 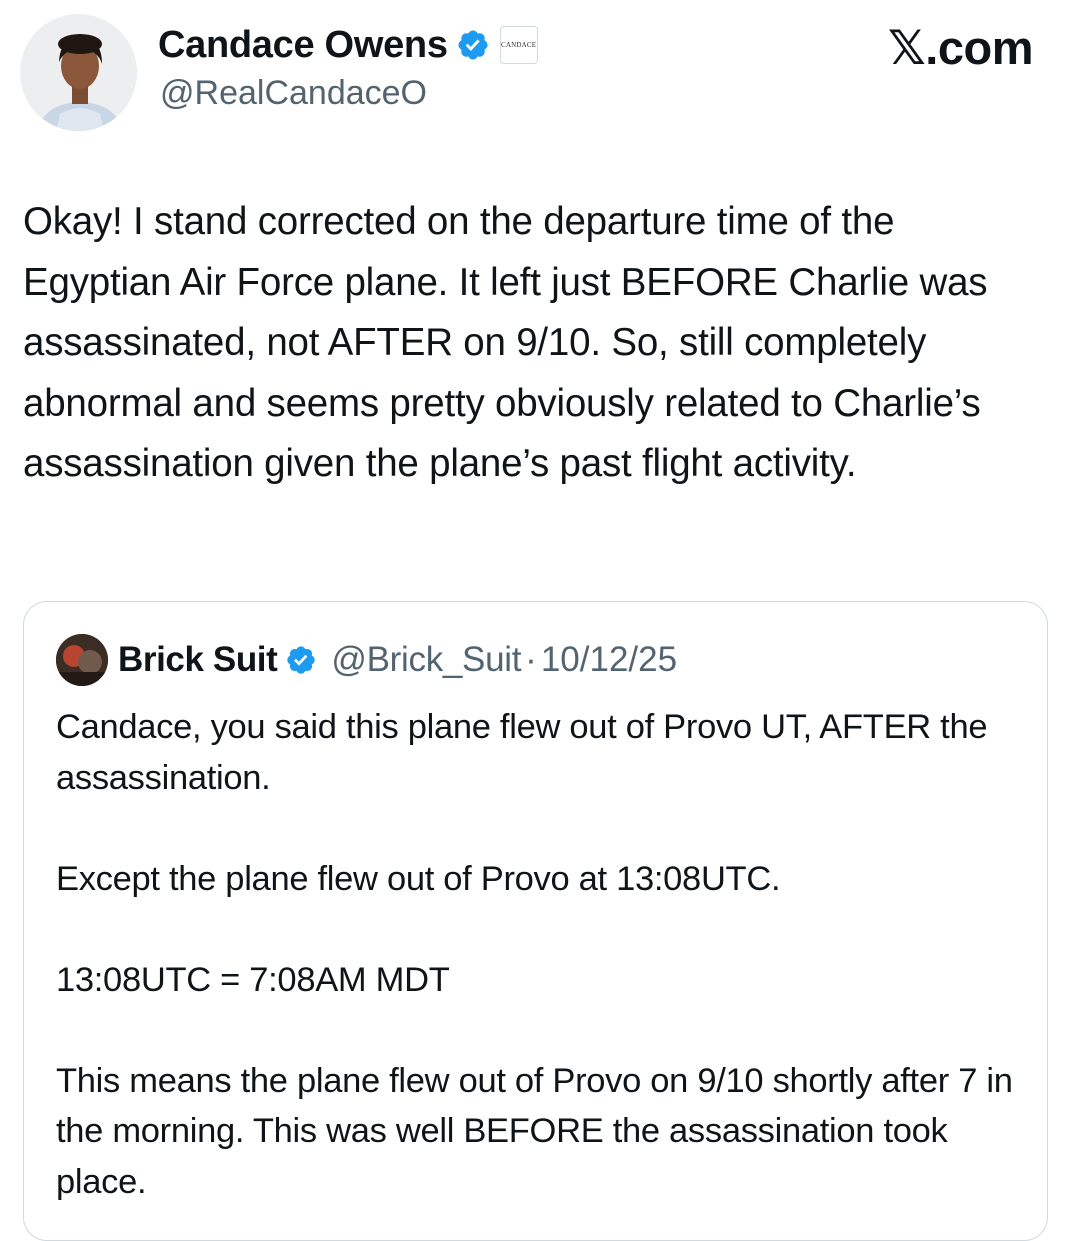 What do you see at coordinates (518, 45) in the screenshot?
I see `affiliate-badge: CANDACE` at bounding box center [518, 45].